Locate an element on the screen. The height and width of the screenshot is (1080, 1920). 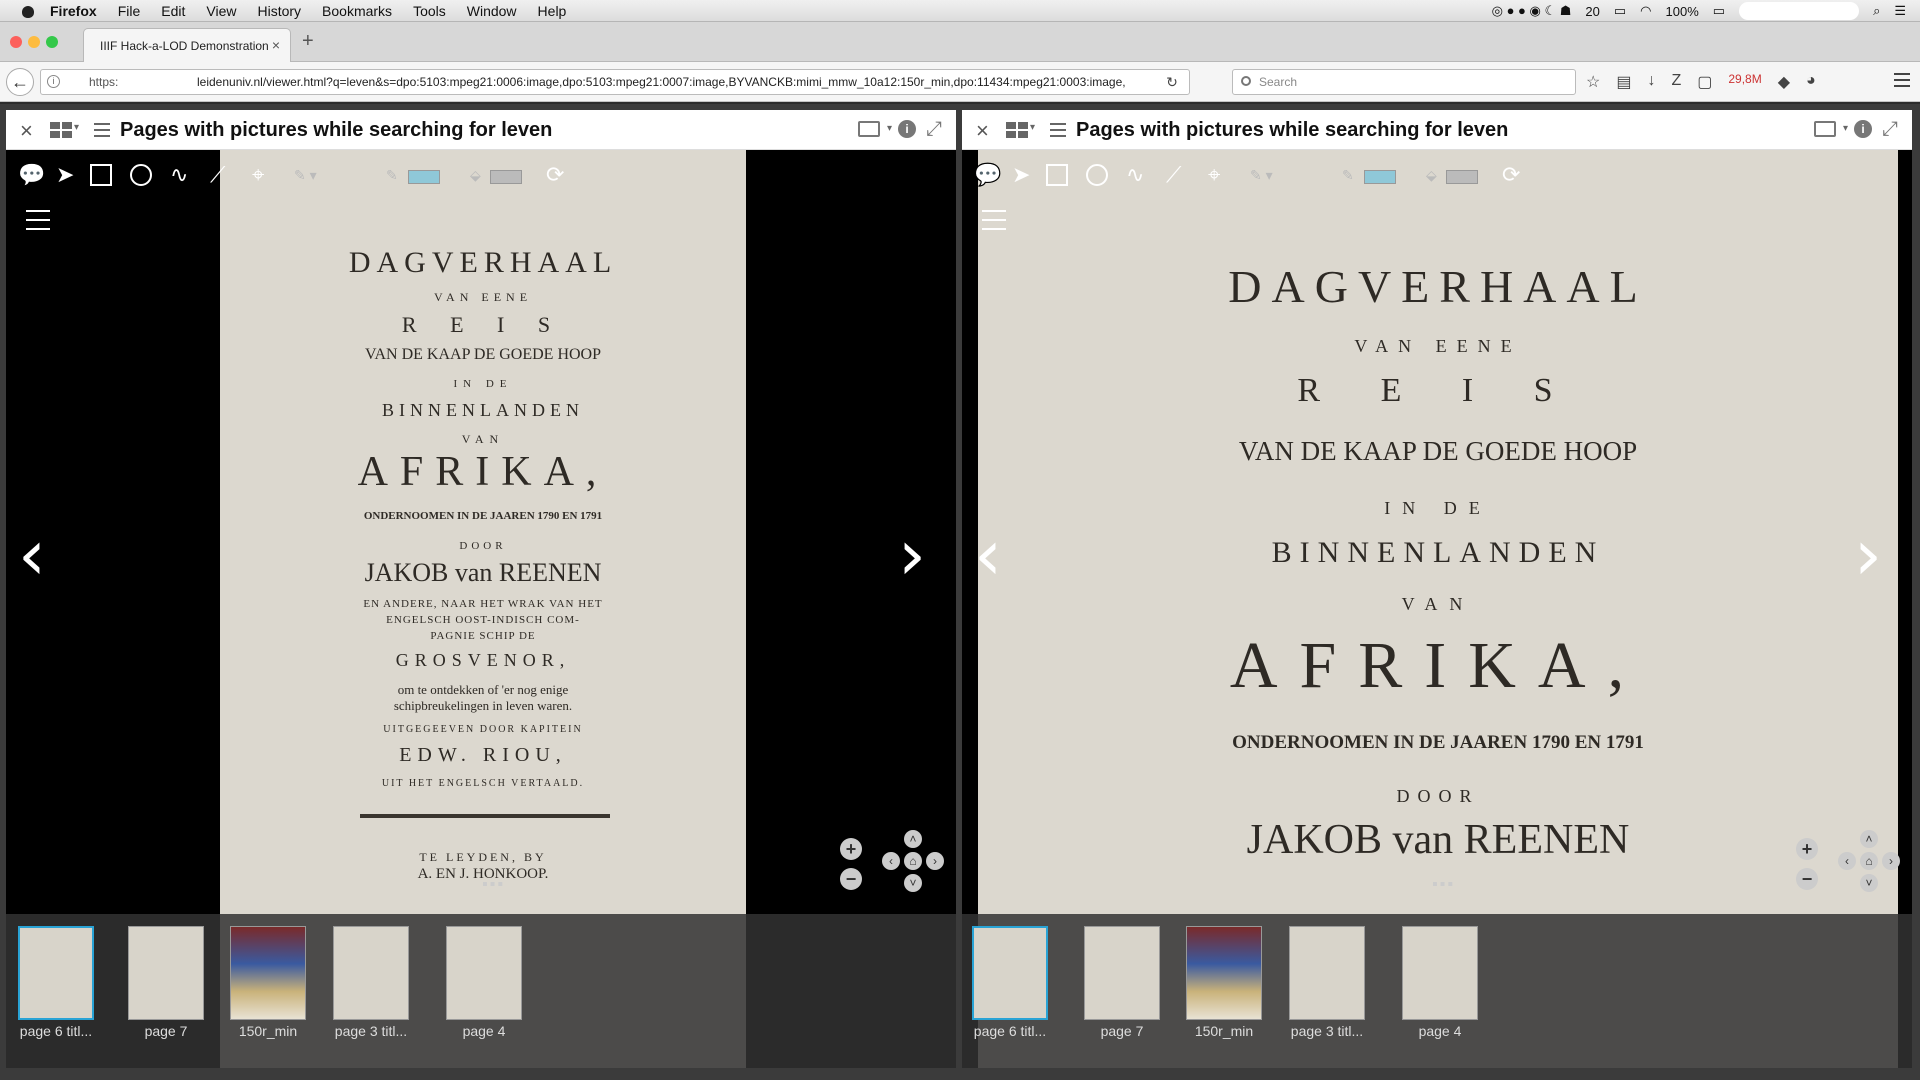
next-page-arrow: › is located at coordinates (912, 555).